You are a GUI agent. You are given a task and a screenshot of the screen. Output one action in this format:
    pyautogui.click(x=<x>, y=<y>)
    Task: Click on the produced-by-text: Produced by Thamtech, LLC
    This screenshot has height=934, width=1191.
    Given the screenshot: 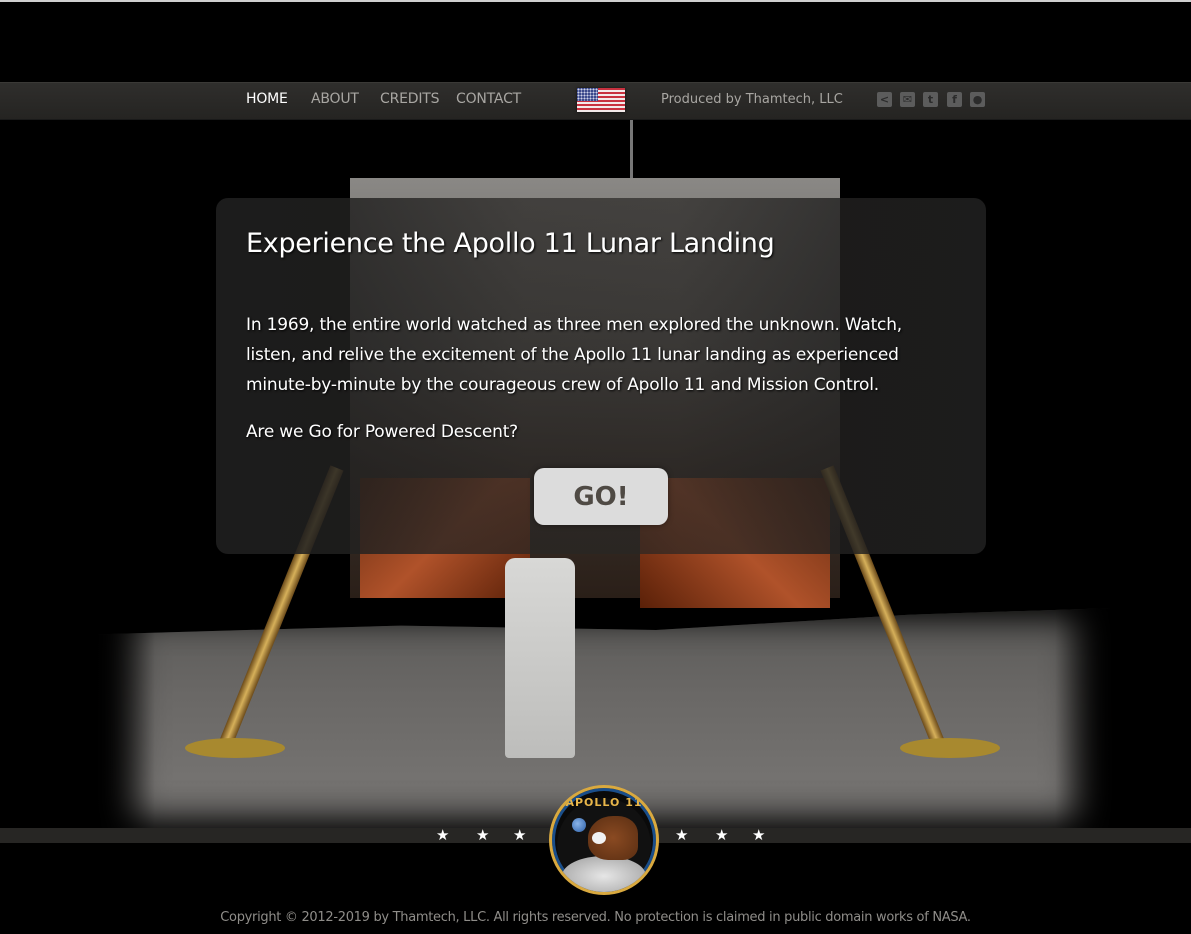 What is the action you would take?
    pyautogui.click(x=752, y=99)
    